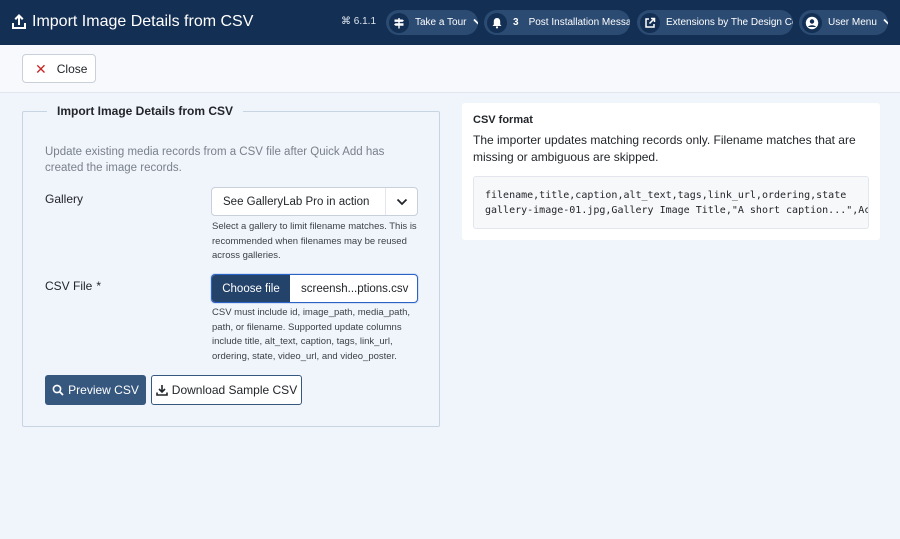 This screenshot has height=539, width=900. I want to click on page-title: Import Image Details from CSV, so click(143, 21).